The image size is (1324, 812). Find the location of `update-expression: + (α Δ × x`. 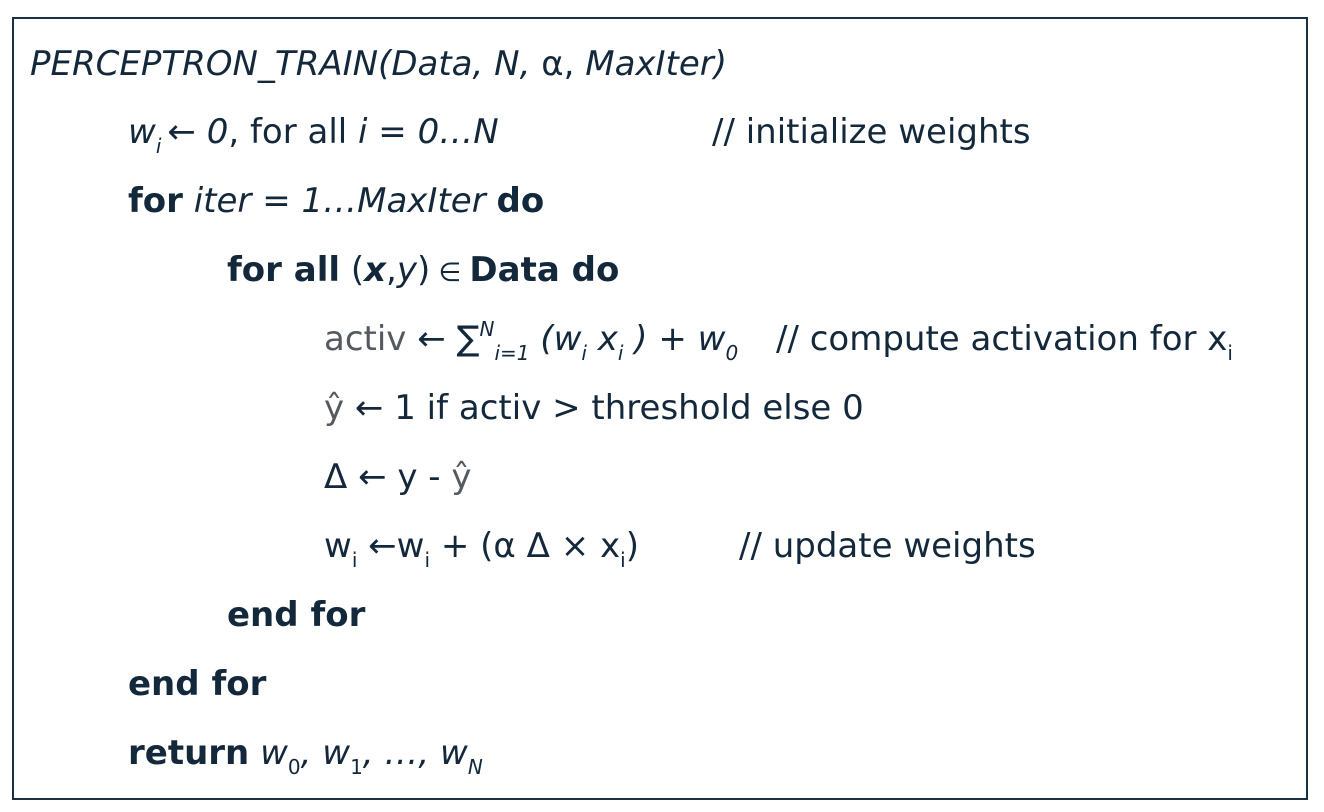

update-expression: + (α Δ × x is located at coordinates (525, 546).